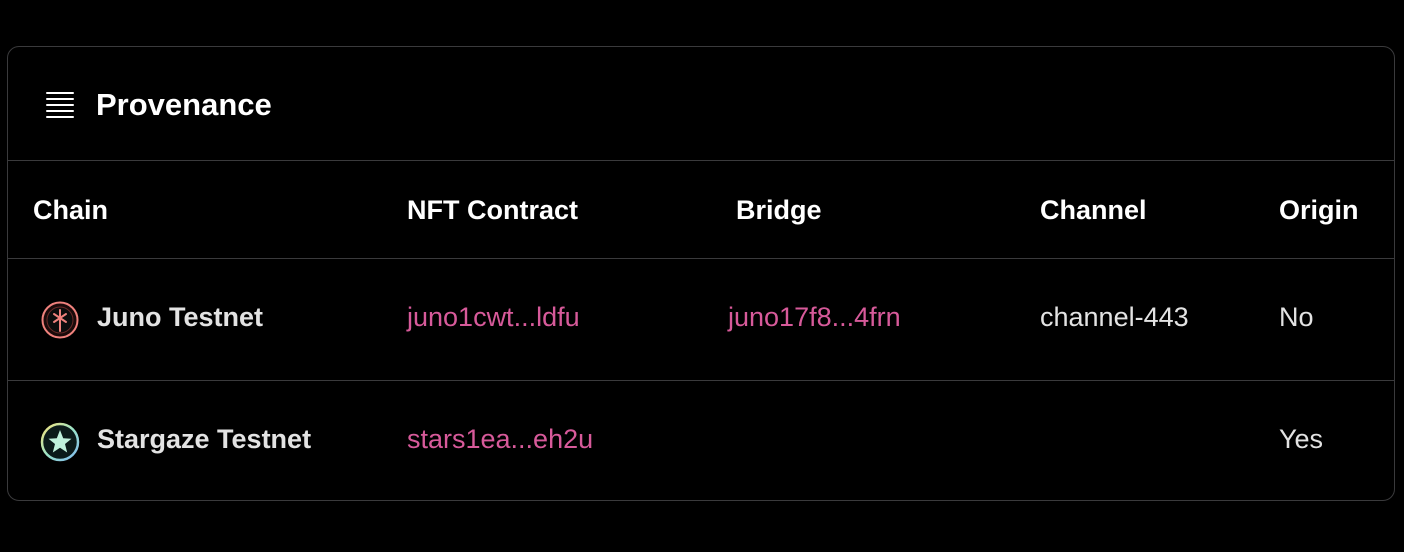 This screenshot has width=1404, height=552. Describe the element at coordinates (60, 320) in the screenshot. I see `juno-logo-icon` at that location.